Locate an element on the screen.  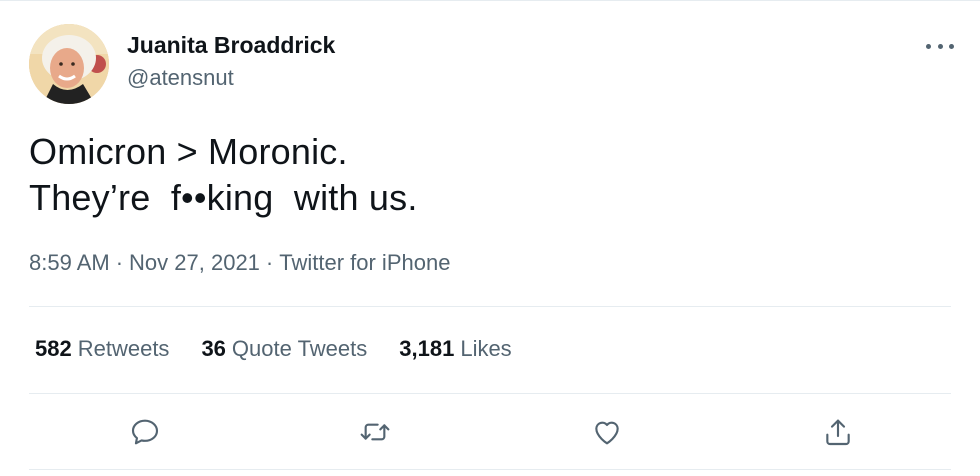
tweet-source: Twitter for iPhone is located at coordinates (364, 262).